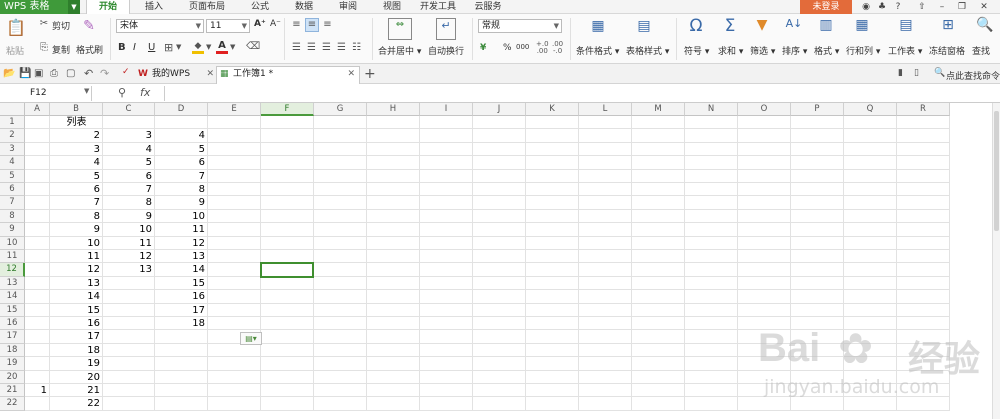 This screenshot has height=419, width=1000. Describe the element at coordinates (947, 50) in the screenshot. I see `freeze-panes-button: 冻结窗格` at that location.